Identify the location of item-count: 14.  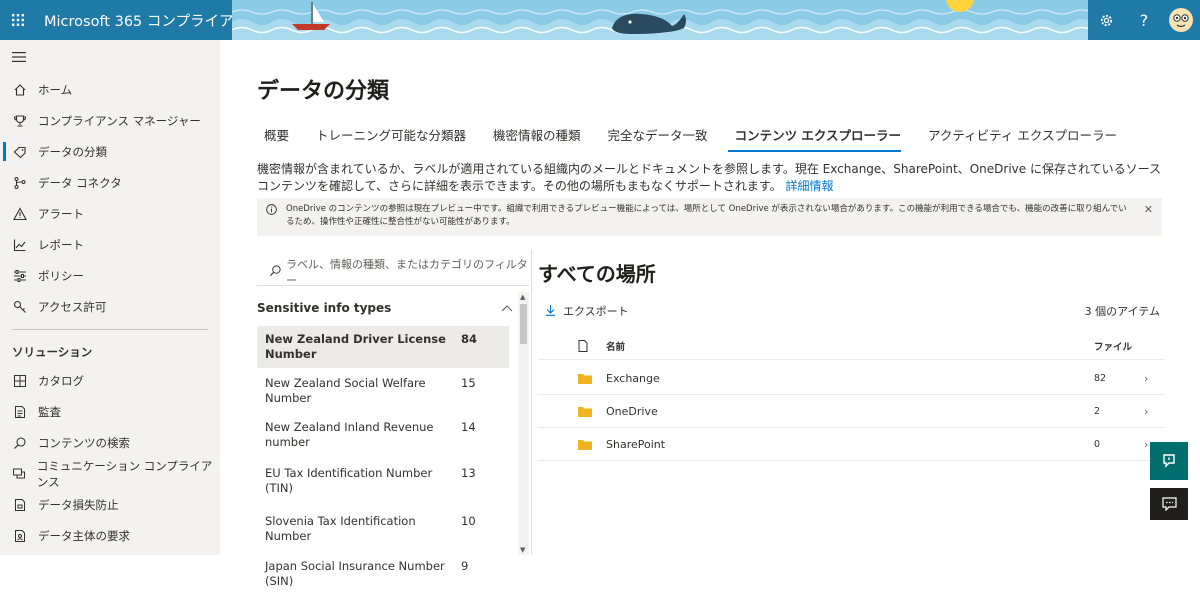
(468, 427).